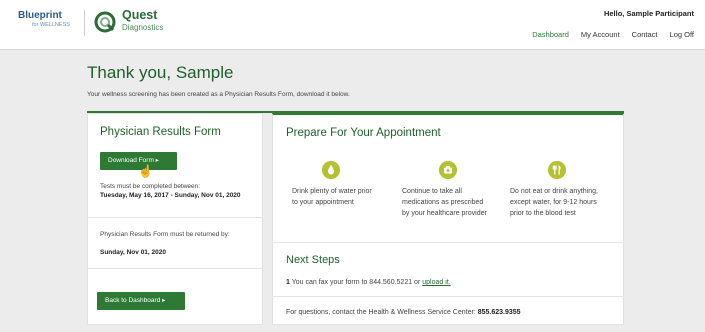 The width and height of the screenshot is (705, 332). I want to click on nav-dashboard: Dashboard, so click(550, 34).